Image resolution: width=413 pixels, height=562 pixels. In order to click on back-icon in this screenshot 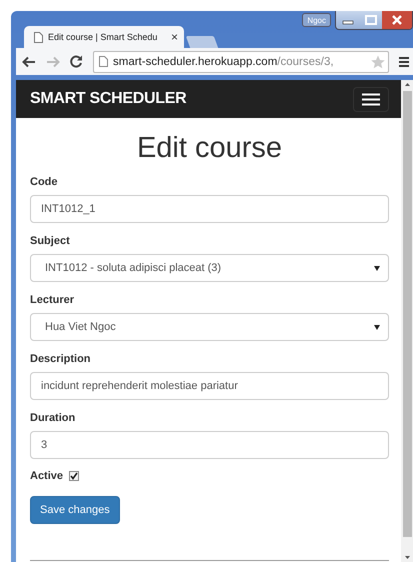, I will do `click(29, 62)`.